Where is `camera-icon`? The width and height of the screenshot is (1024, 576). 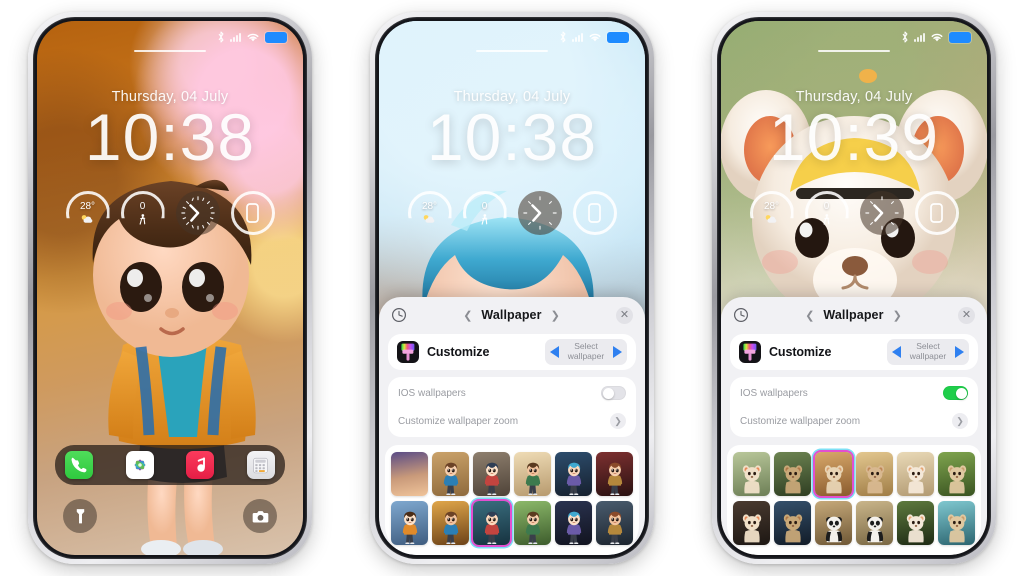 camera-icon is located at coordinates (260, 516).